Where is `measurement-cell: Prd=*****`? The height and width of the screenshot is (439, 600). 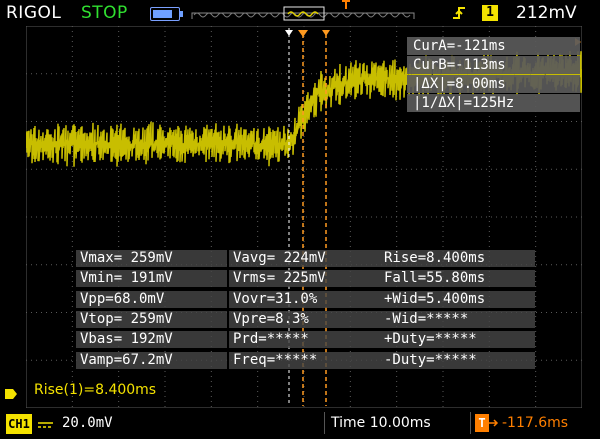
measurement-cell: Prd=***** is located at coordinates (304, 340).